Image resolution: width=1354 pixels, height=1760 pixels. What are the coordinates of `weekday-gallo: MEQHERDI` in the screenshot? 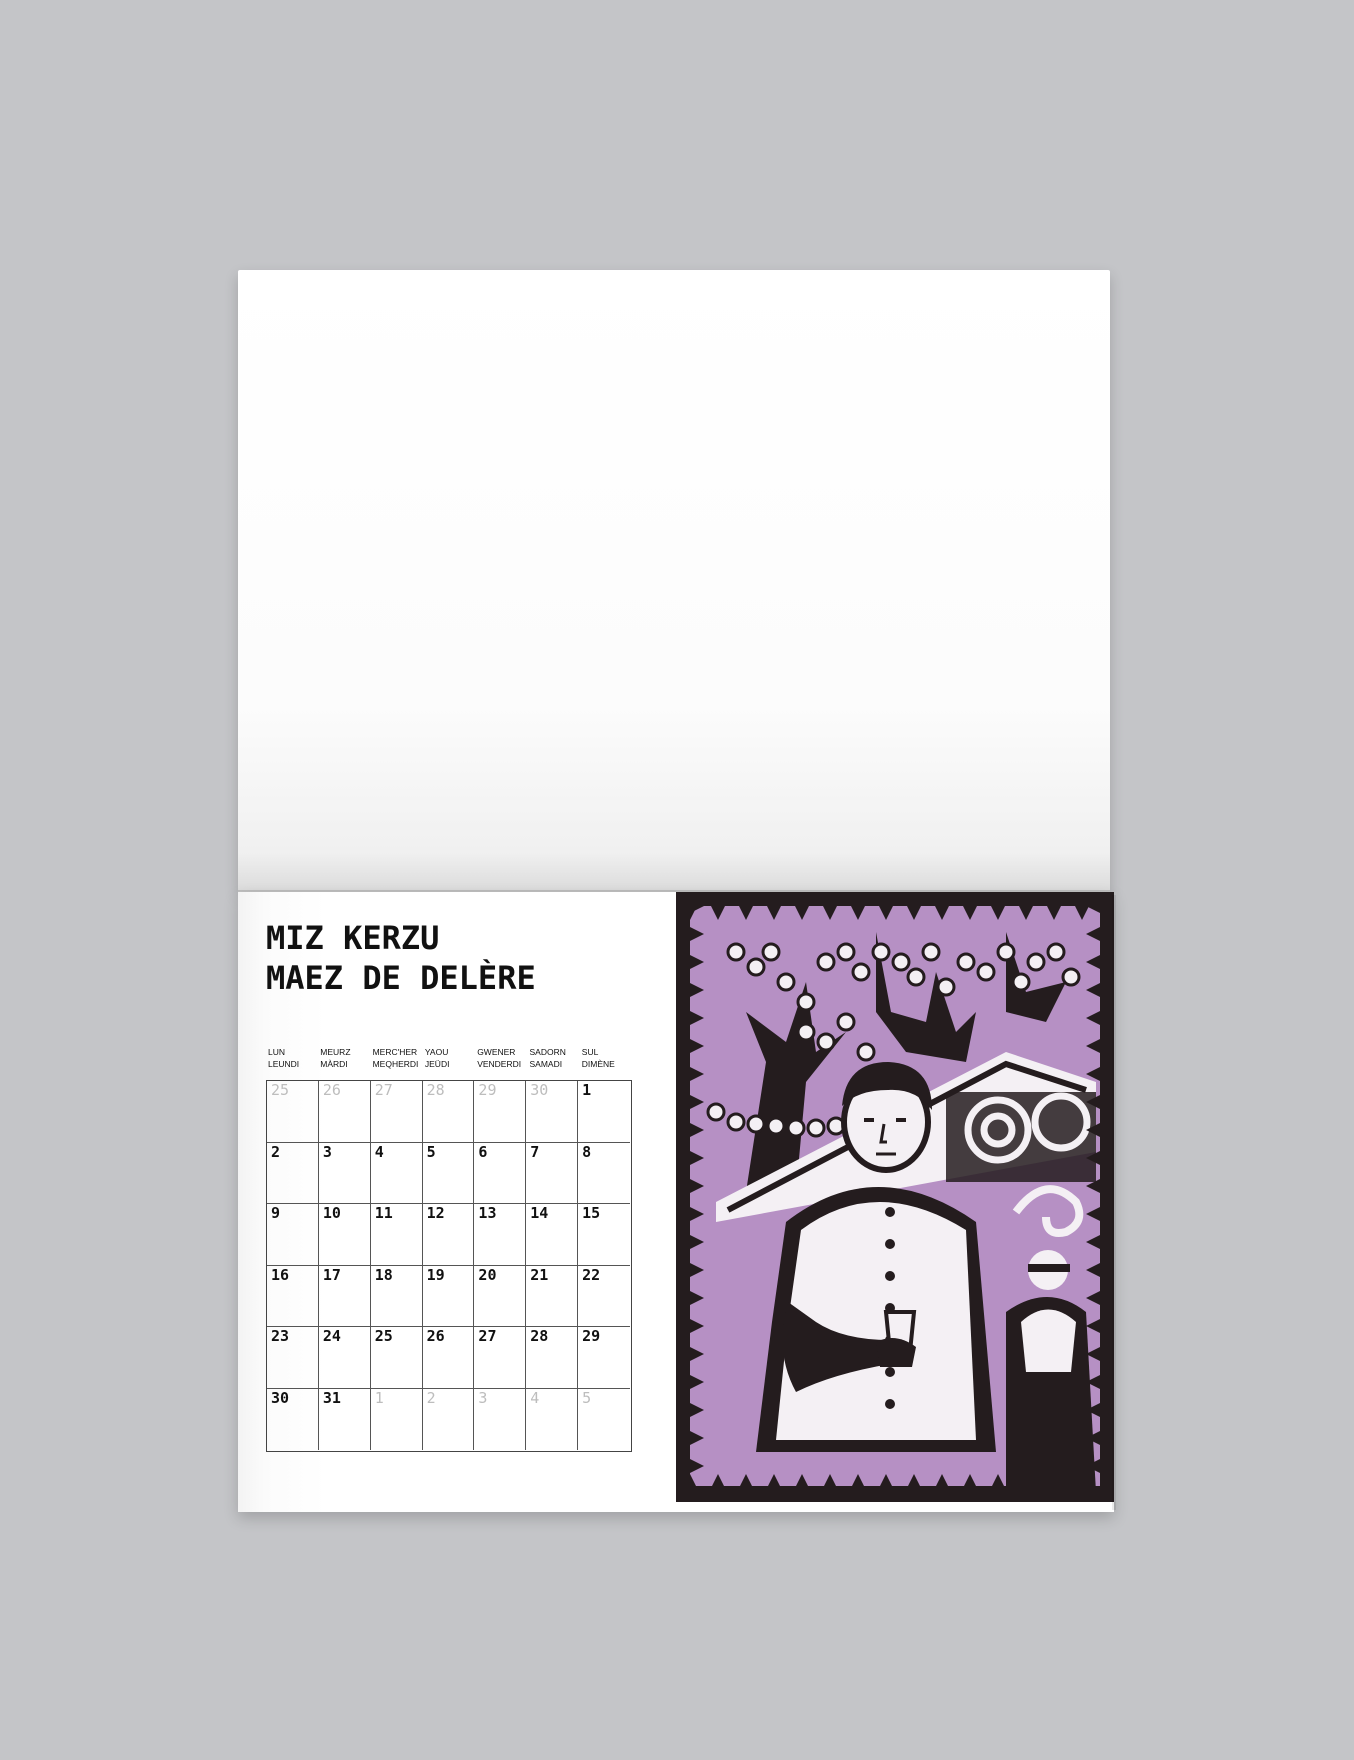 It's located at (395, 1064).